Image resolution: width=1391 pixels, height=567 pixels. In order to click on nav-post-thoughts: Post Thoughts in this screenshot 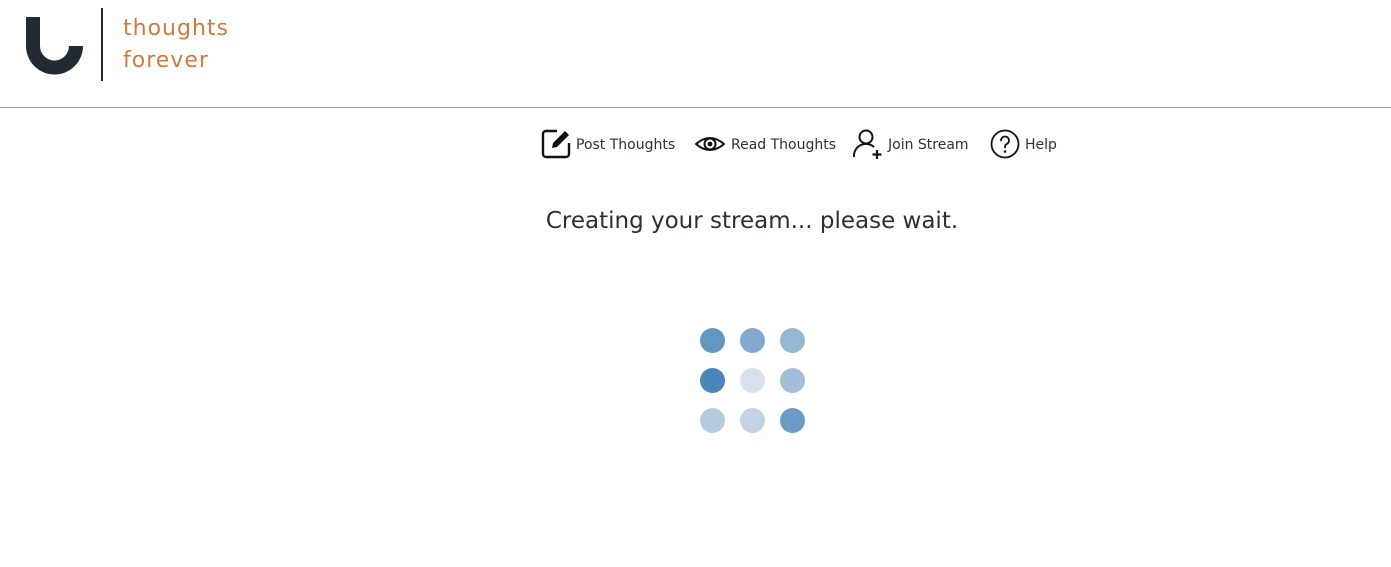, I will do `click(607, 144)`.